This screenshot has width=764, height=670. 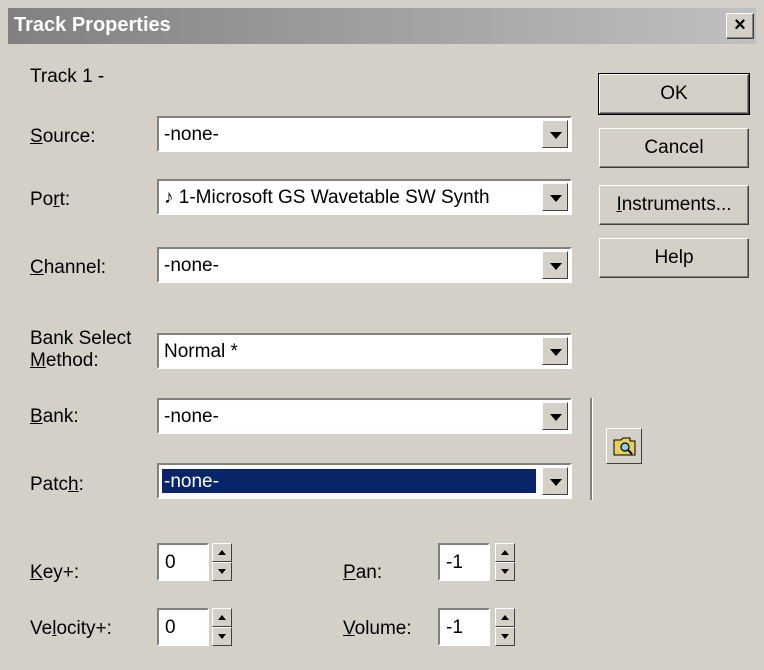 I want to click on pan-spinner, so click(x=505, y=562).